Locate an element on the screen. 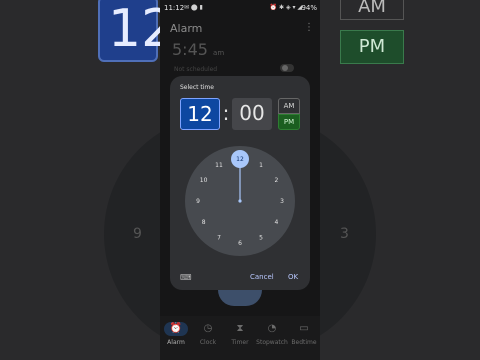  minute-field: 00 is located at coordinates (252, 114).